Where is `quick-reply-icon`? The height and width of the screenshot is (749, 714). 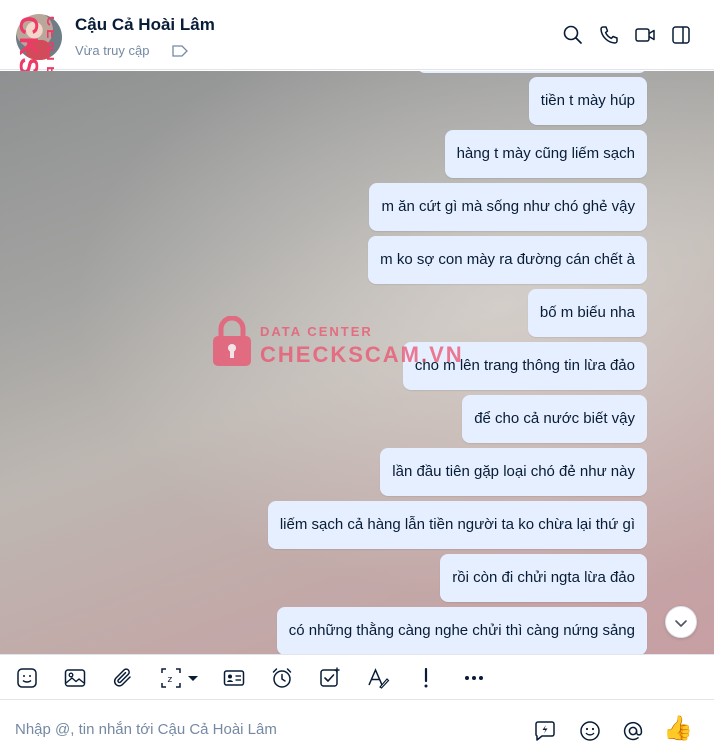
quick-reply-icon is located at coordinates (545, 731).